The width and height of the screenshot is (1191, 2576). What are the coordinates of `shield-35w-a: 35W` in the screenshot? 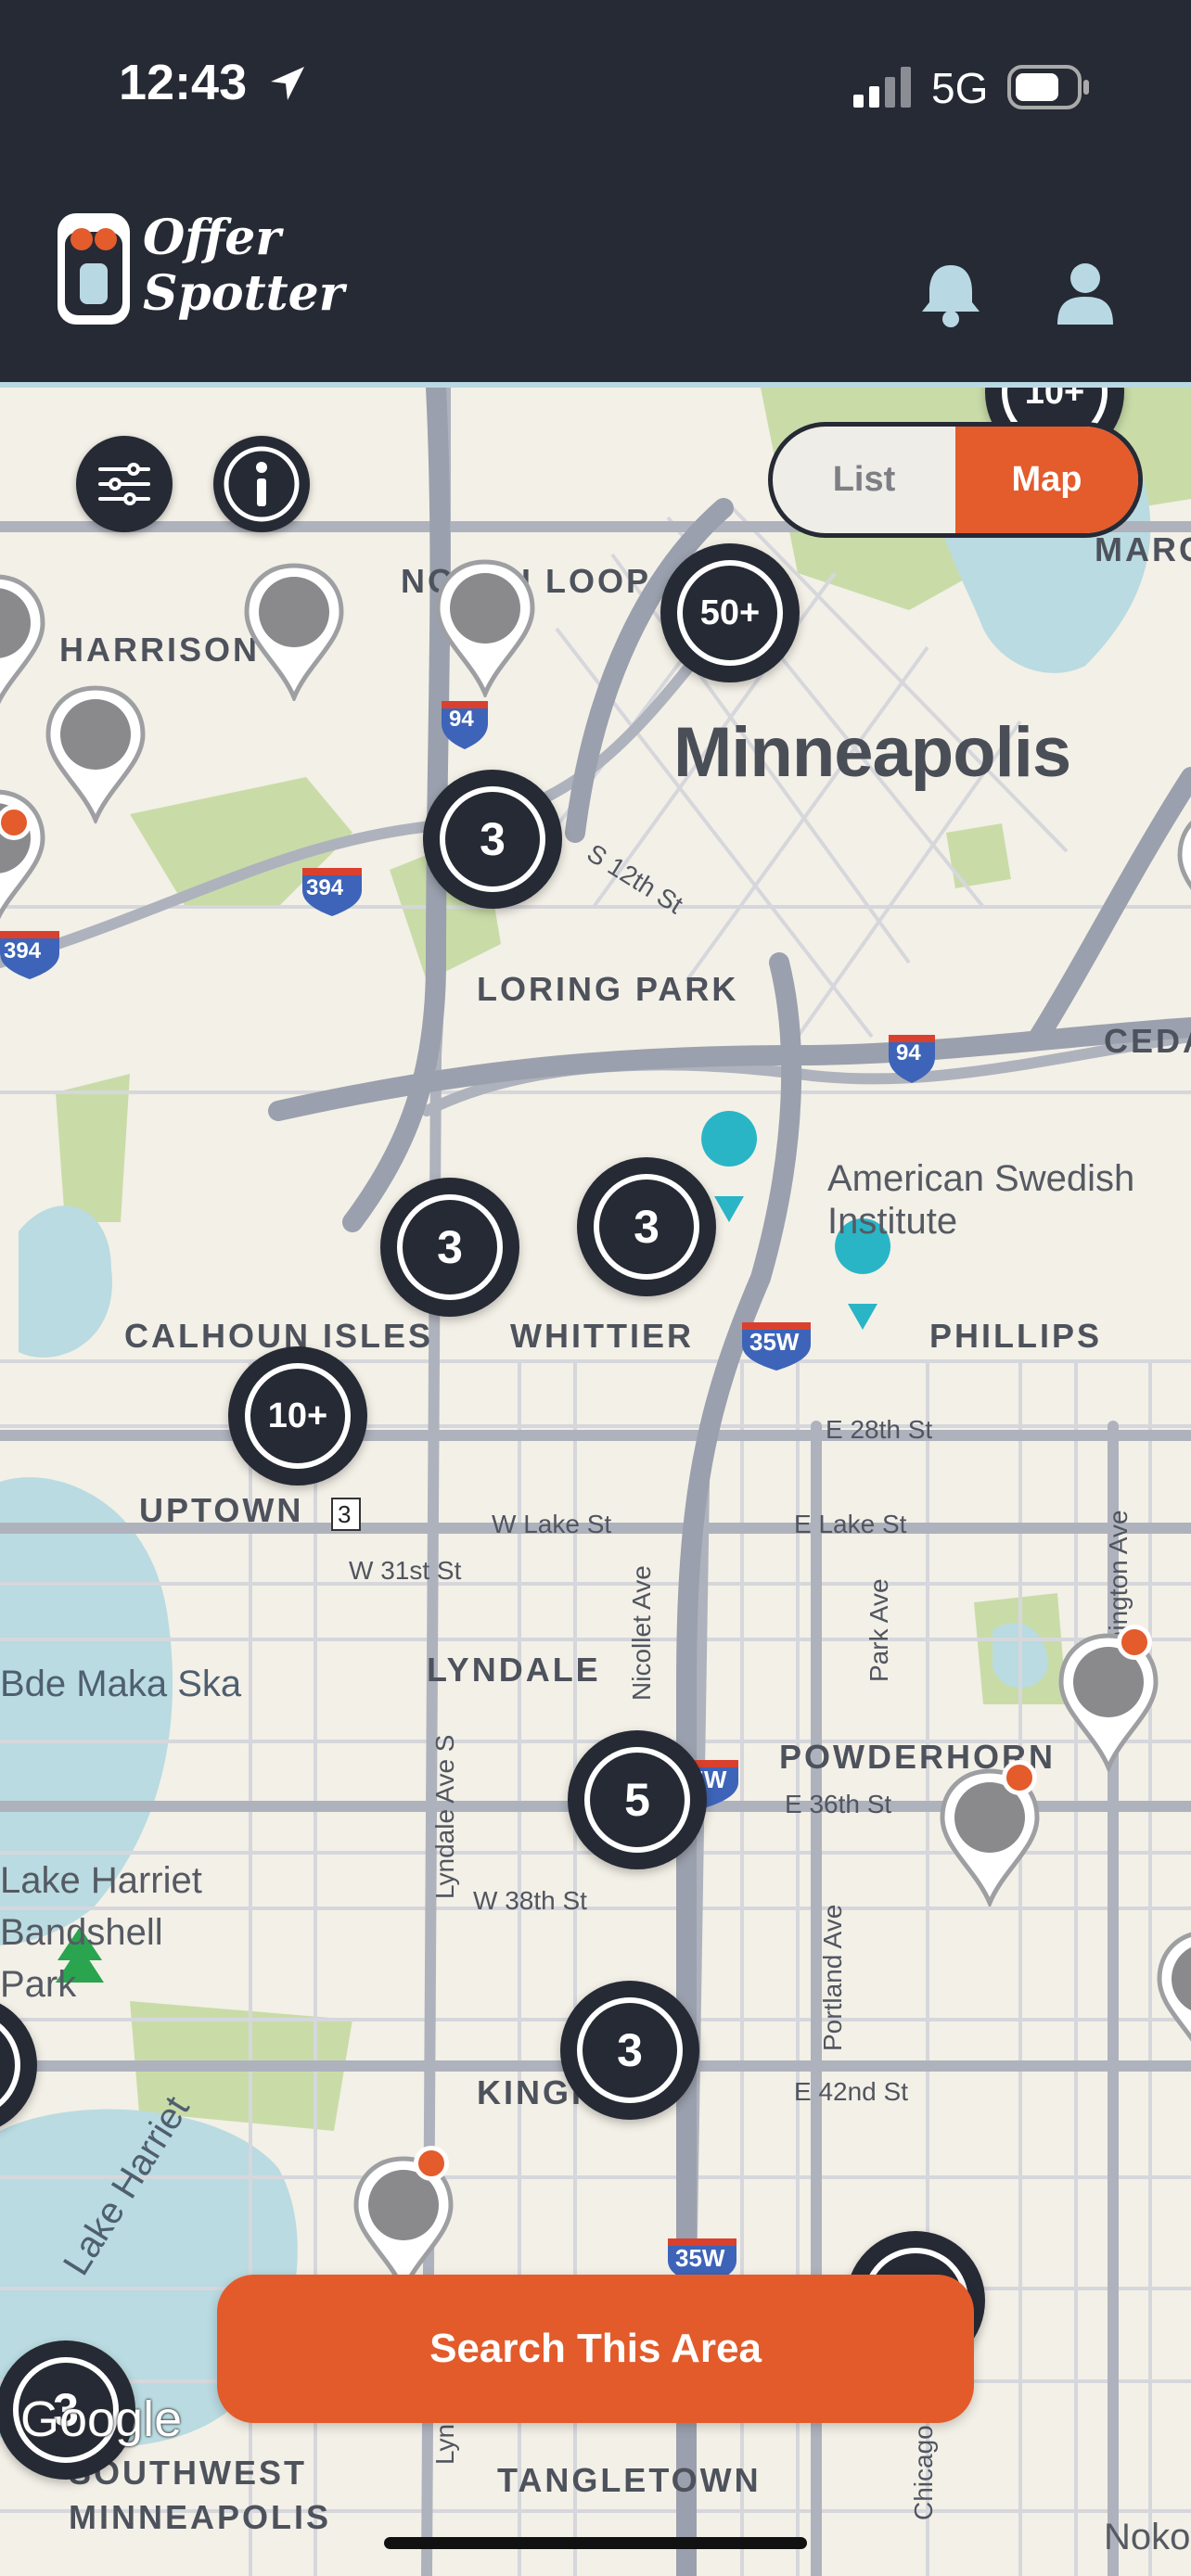 It's located at (775, 1342).